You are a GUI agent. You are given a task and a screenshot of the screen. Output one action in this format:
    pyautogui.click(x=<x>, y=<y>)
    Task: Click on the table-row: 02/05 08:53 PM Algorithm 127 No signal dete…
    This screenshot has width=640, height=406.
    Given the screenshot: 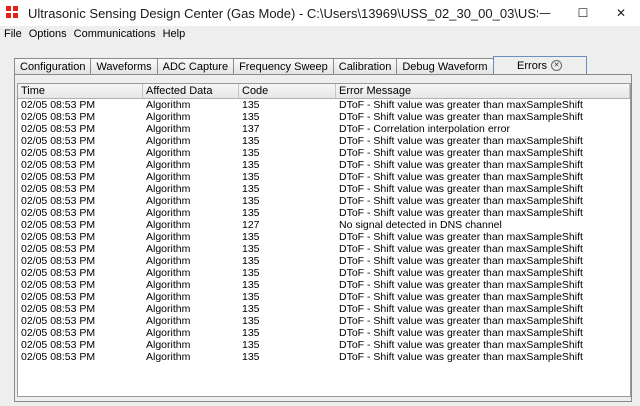 What is the action you would take?
    pyautogui.click(x=324, y=225)
    